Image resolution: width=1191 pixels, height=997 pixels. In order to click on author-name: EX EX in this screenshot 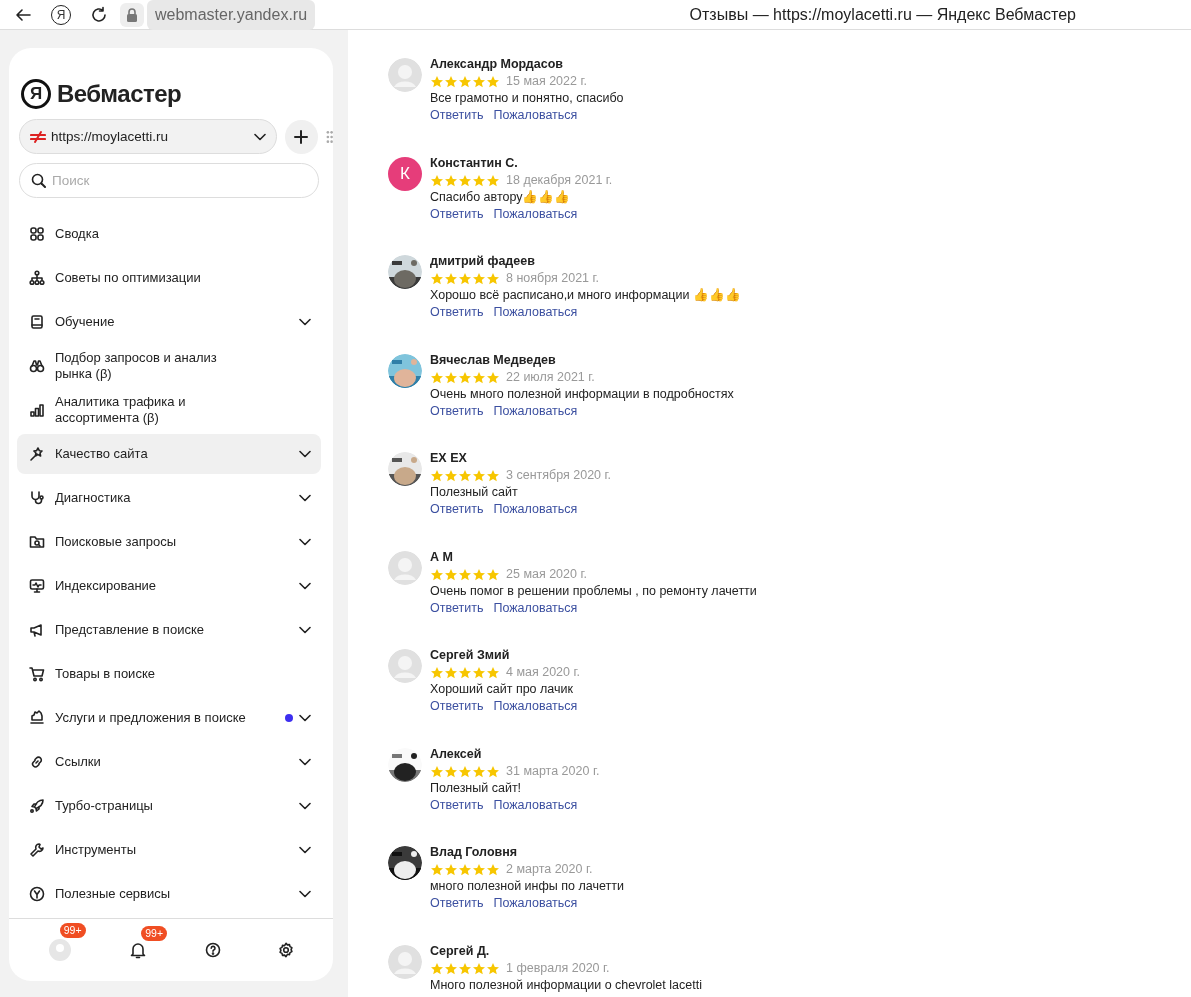, I will do `click(449, 458)`.